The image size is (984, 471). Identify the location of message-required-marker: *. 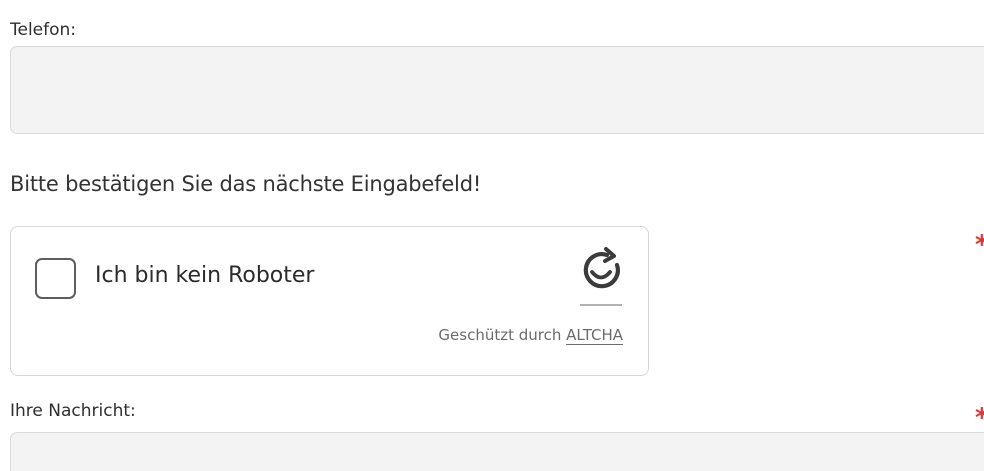
(979, 418).